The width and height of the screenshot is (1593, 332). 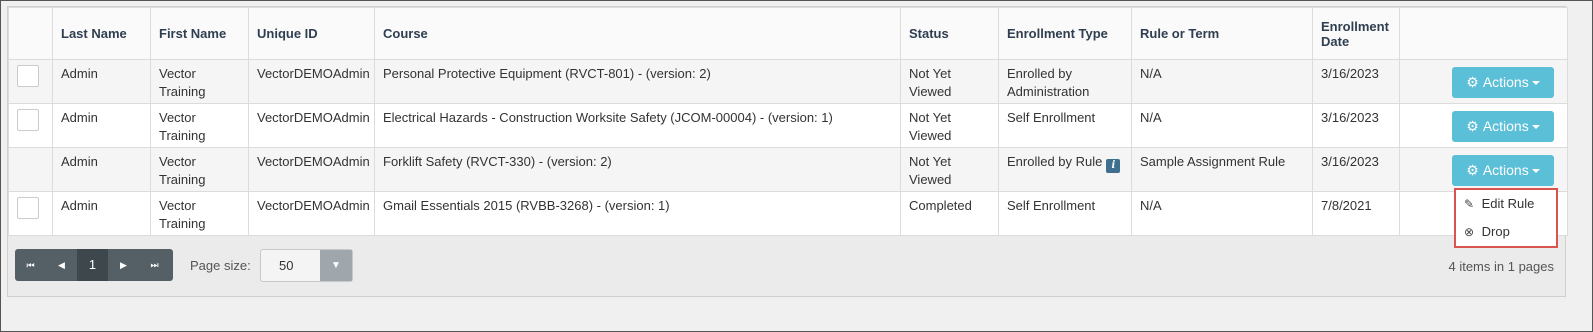 I want to click on menu-item-label: Edit Rule, so click(x=1508, y=203).